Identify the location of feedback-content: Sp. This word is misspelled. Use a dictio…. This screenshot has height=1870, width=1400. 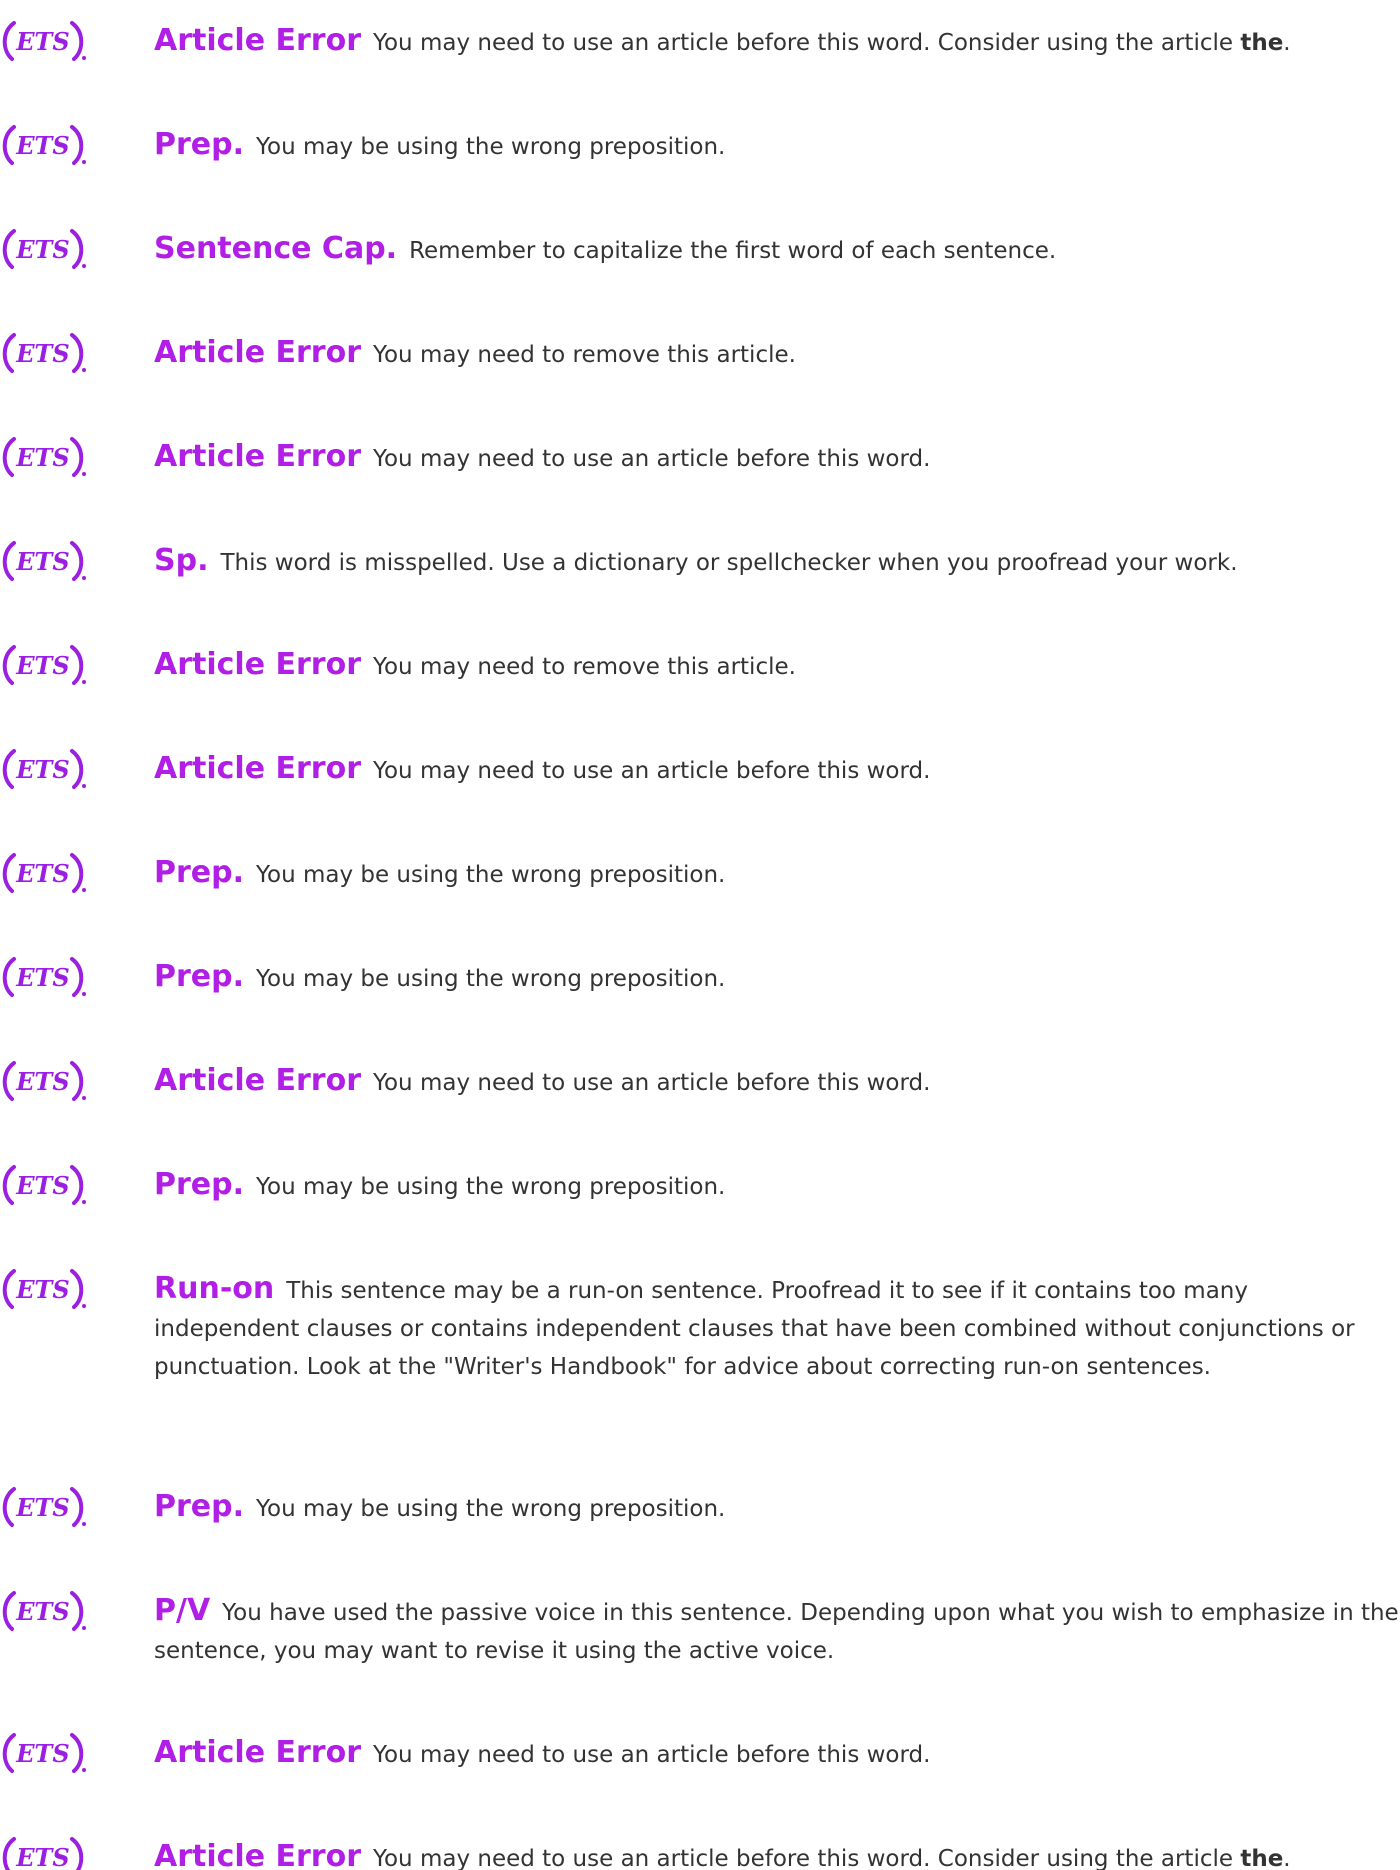
(777, 562).